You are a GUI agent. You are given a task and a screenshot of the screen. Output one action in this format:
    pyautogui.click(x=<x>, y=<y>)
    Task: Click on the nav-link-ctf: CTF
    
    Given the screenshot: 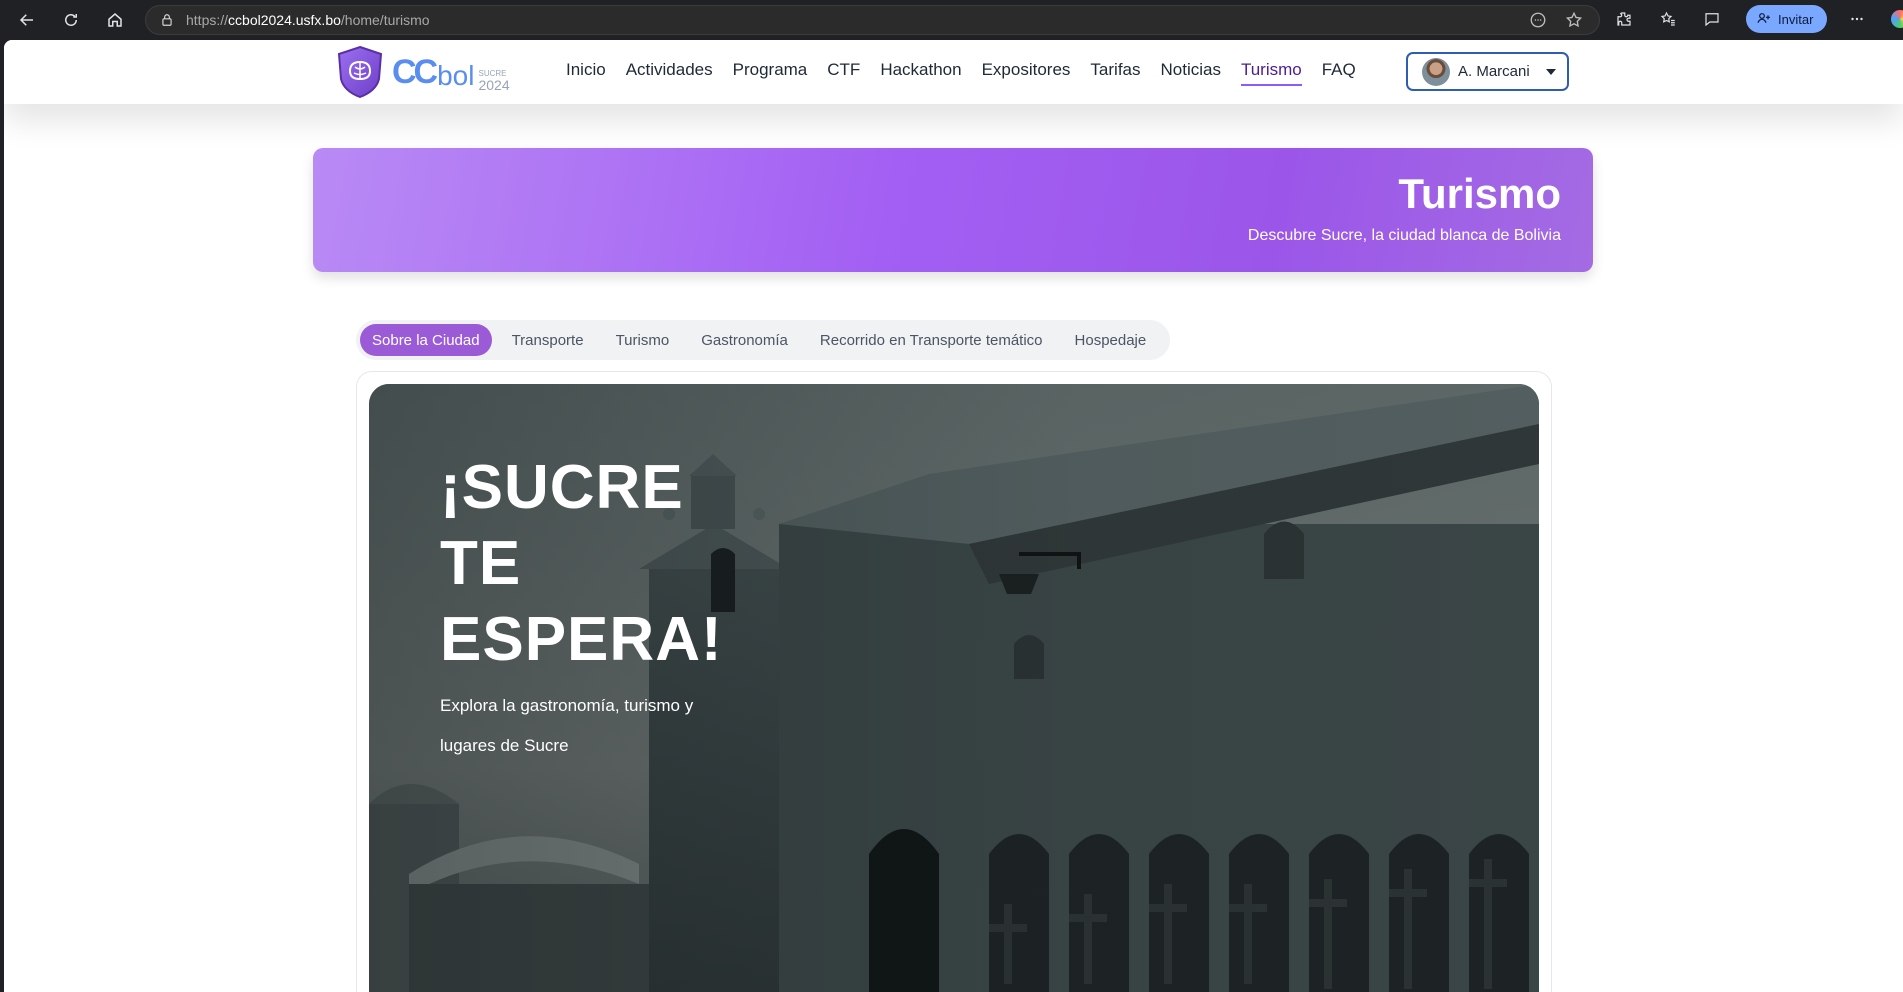 What is the action you would take?
    pyautogui.click(x=843, y=73)
    